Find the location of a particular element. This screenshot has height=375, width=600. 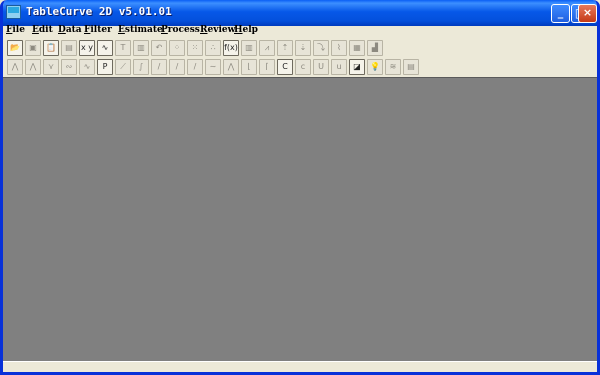

arrow-down-icon: ⇣ is located at coordinates (303, 48).